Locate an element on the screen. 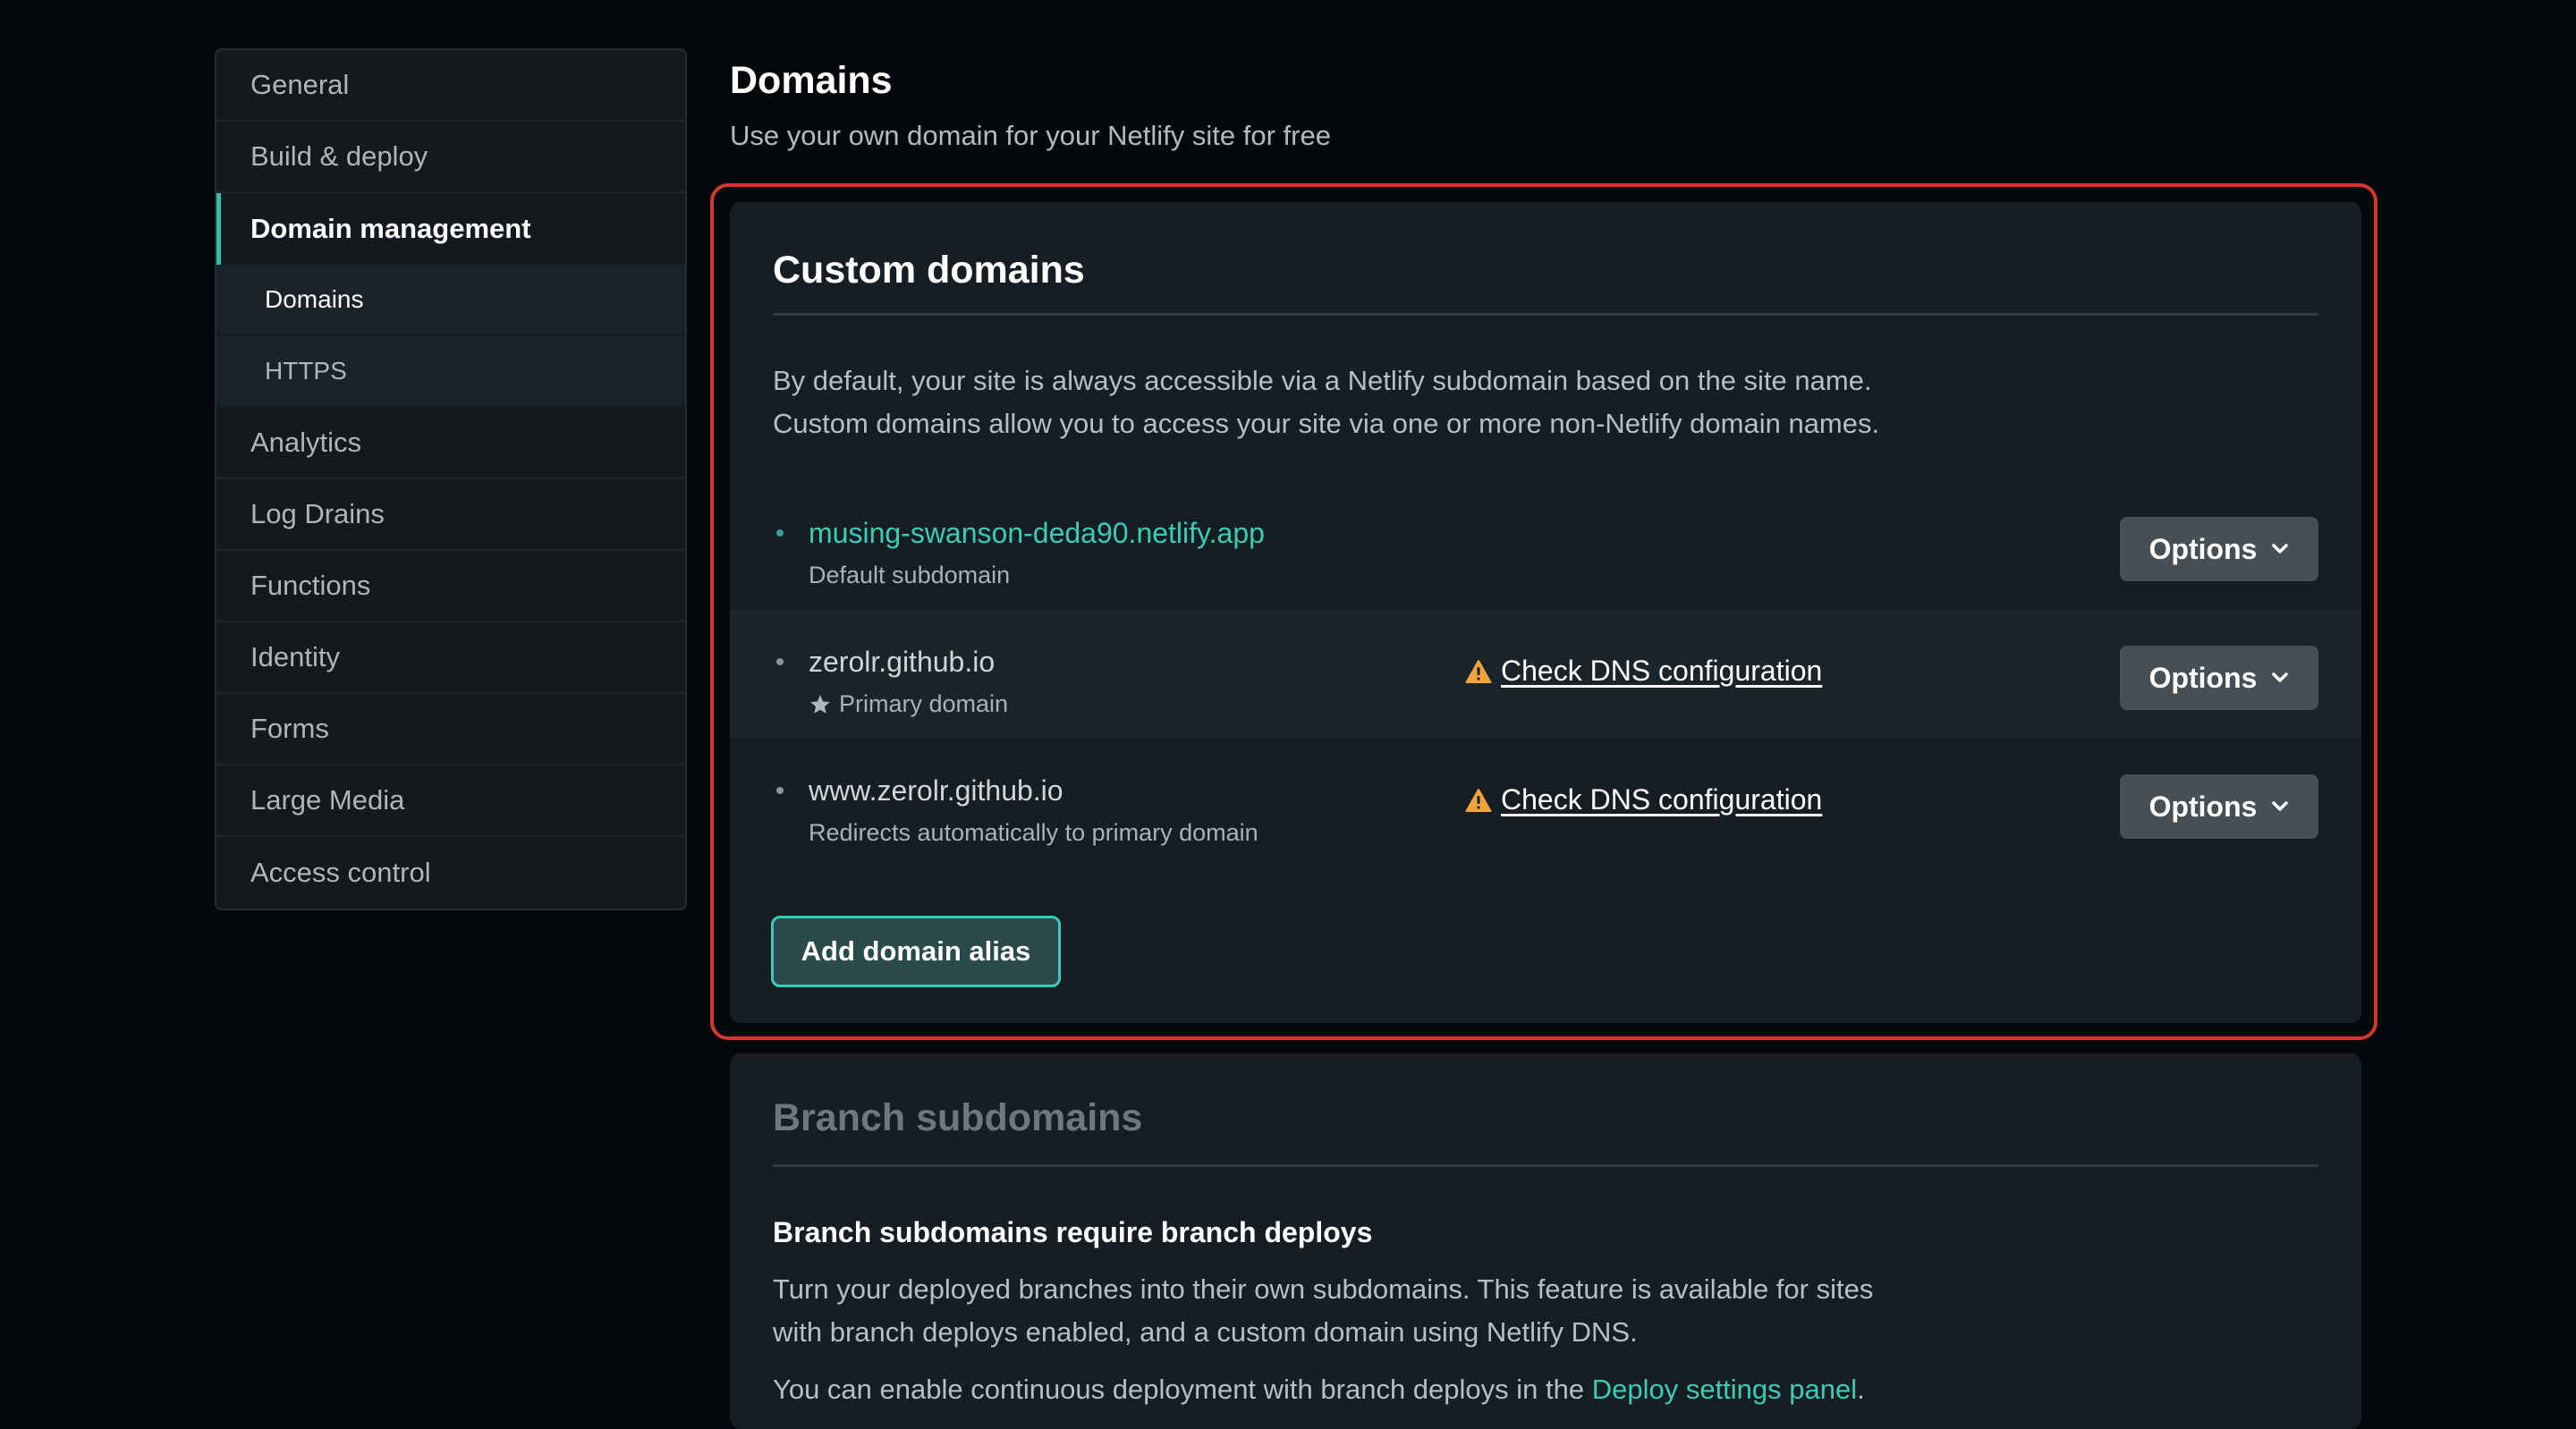 Image resolution: width=2576 pixels, height=1429 pixels. domain-subtitle-text: Primary domain is located at coordinates (924, 703).